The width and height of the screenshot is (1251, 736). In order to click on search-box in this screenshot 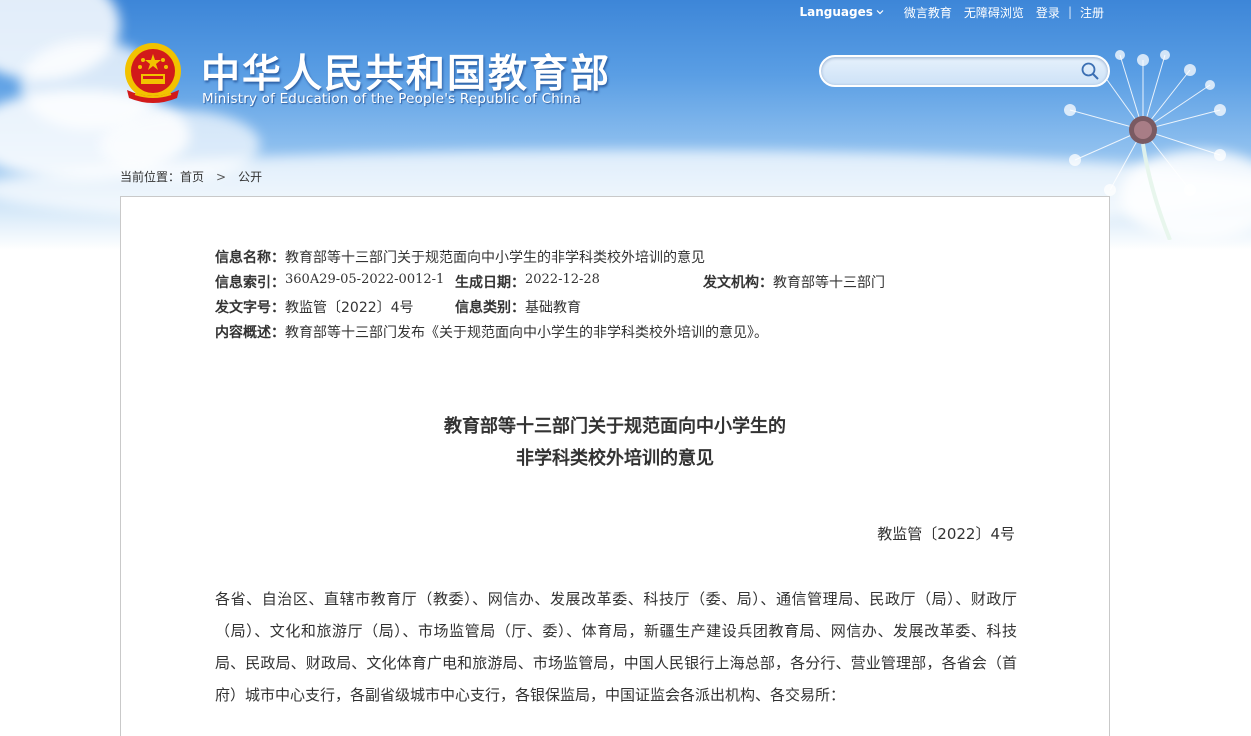, I will do `click(964, 71)`.